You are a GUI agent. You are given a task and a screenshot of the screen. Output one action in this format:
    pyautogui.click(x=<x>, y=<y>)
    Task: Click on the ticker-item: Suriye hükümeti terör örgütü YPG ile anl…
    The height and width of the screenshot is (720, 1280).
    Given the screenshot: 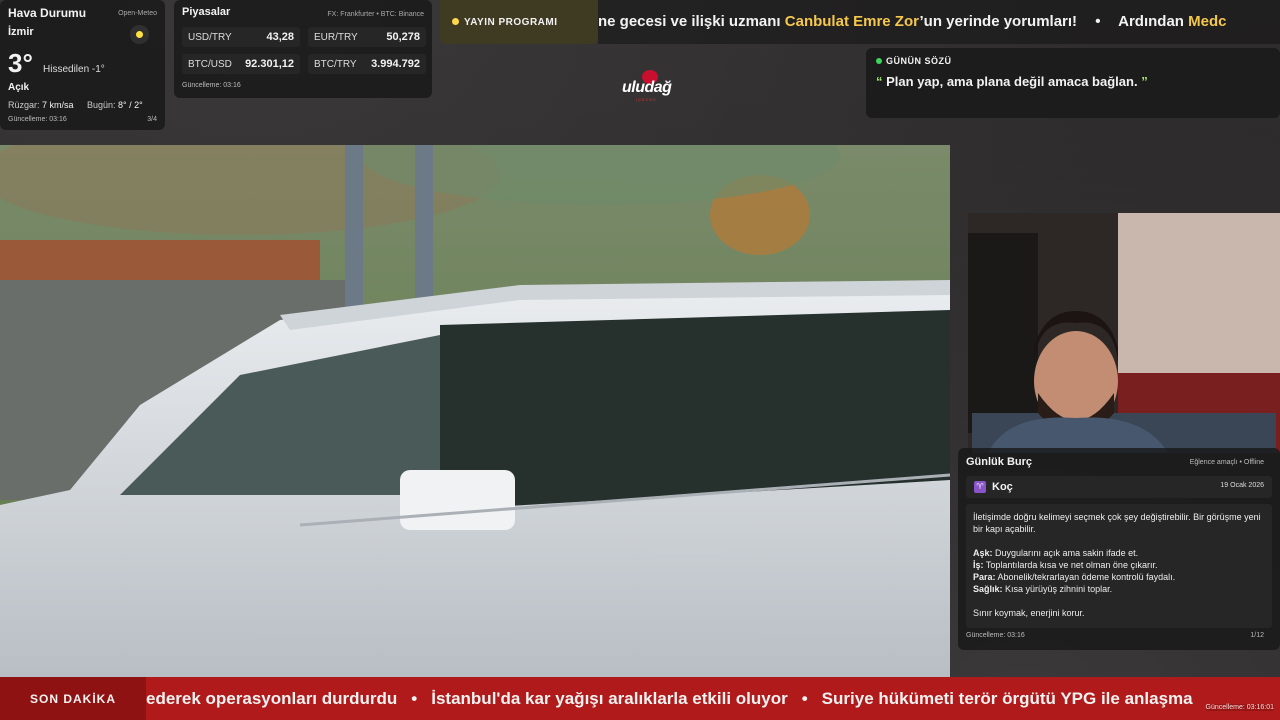 What is the action you would take?
    pyautogui.click(x=1007, y=698)
    